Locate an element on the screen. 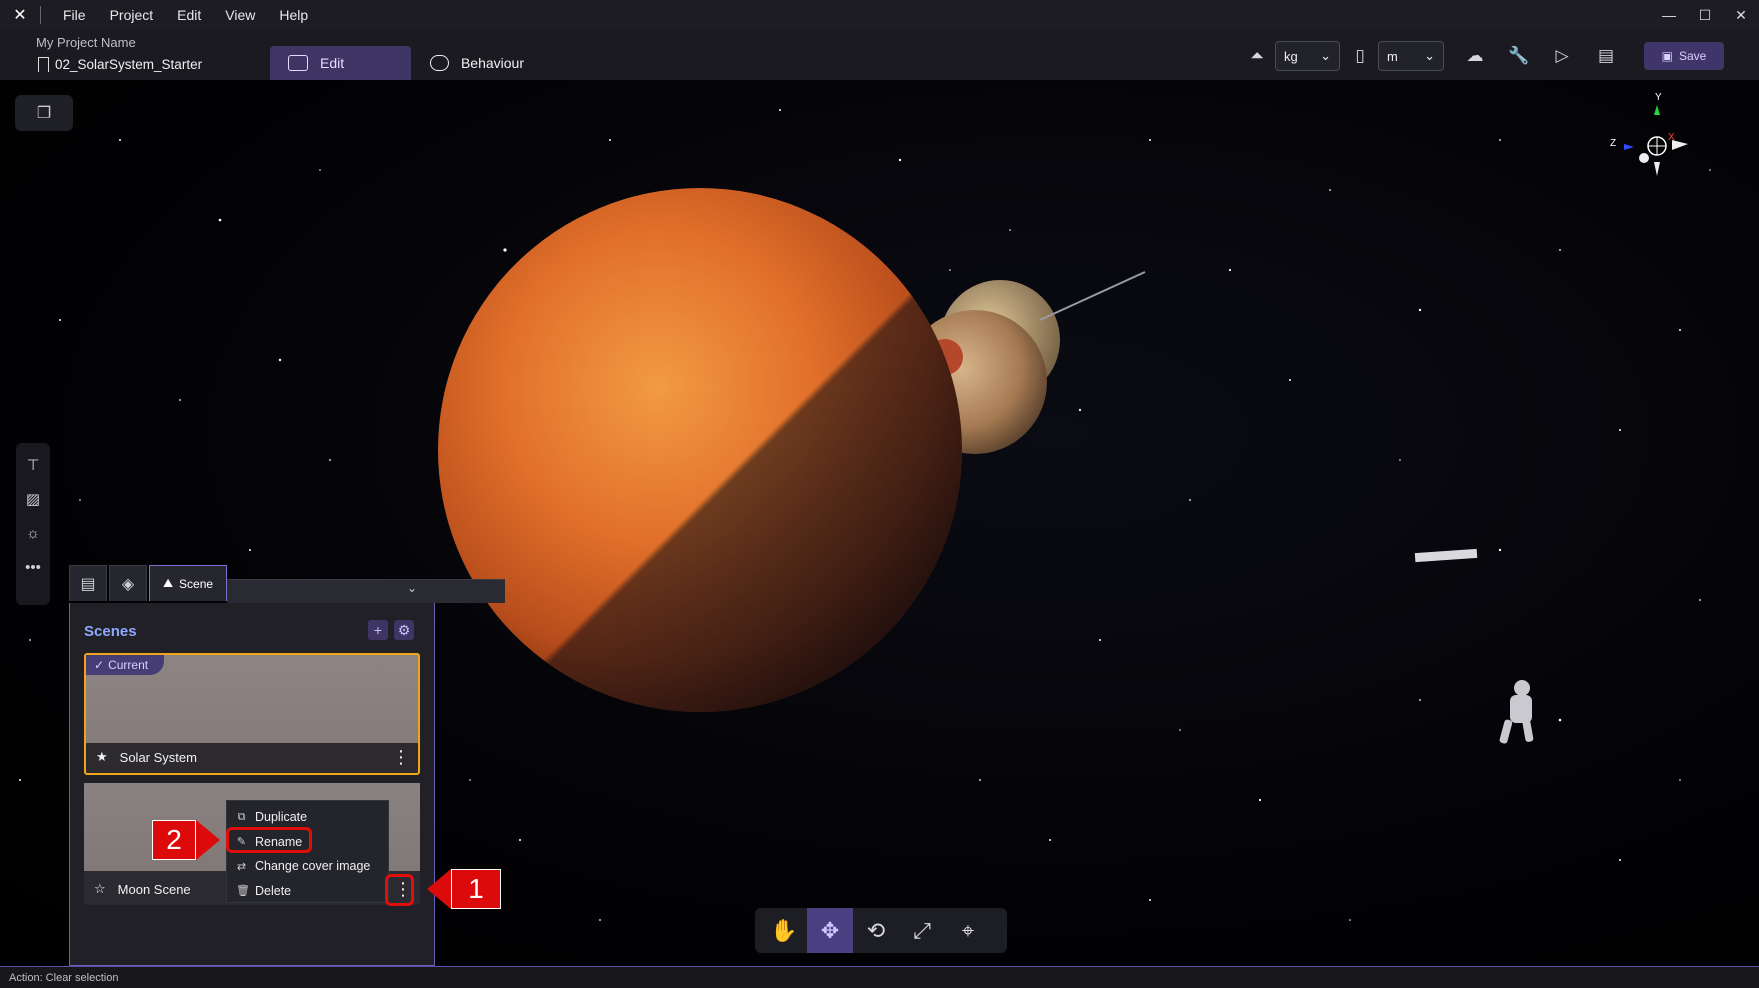 The height and width of the screenshot is (988, 1759). callout-2: 2 is located at coordinates (186, 840).